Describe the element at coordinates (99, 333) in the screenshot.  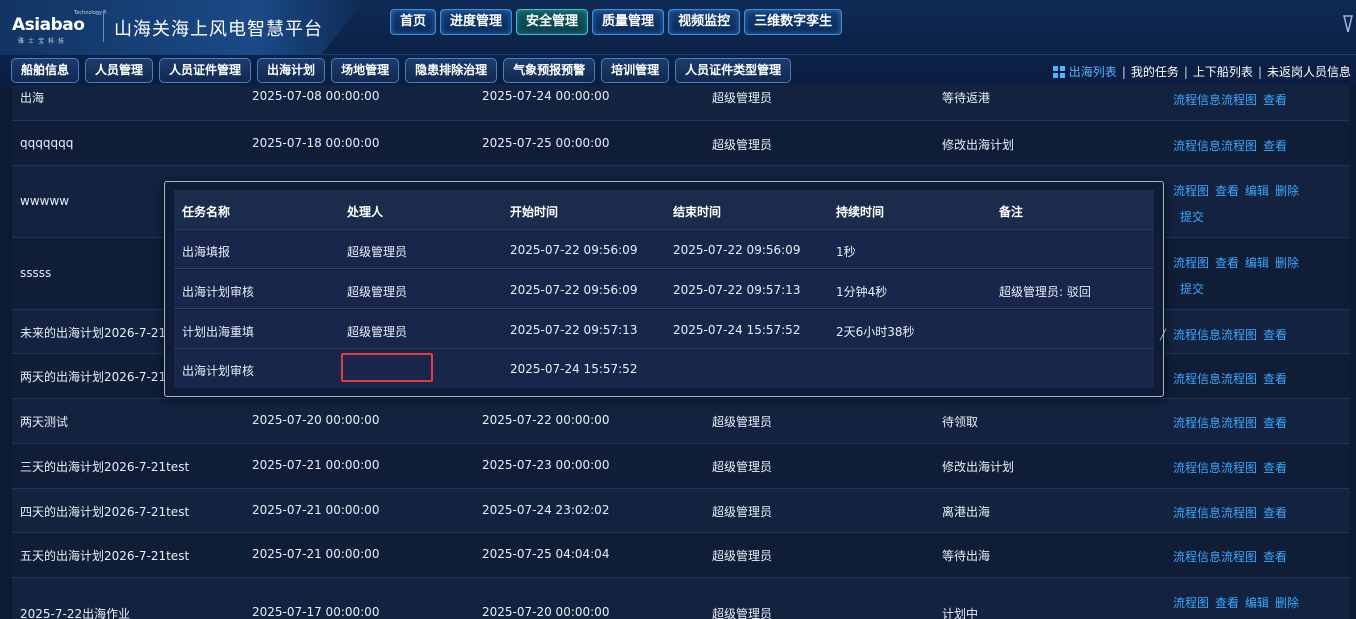
I see `cell-name: 未来的出海计划2026-7-21te` at that location.